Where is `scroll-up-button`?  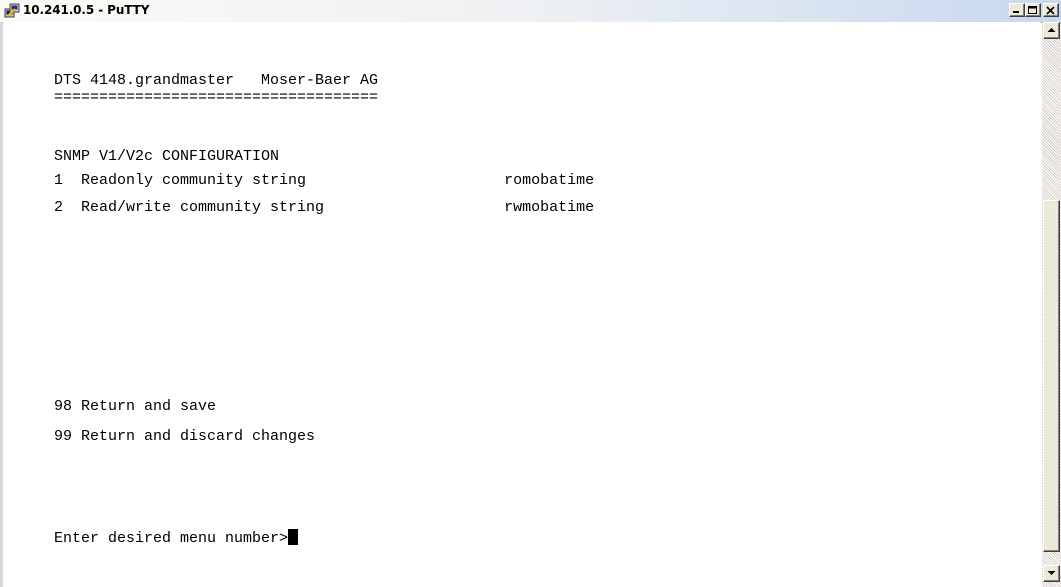 scroll-up-button is located at coordinates (1051, 30).